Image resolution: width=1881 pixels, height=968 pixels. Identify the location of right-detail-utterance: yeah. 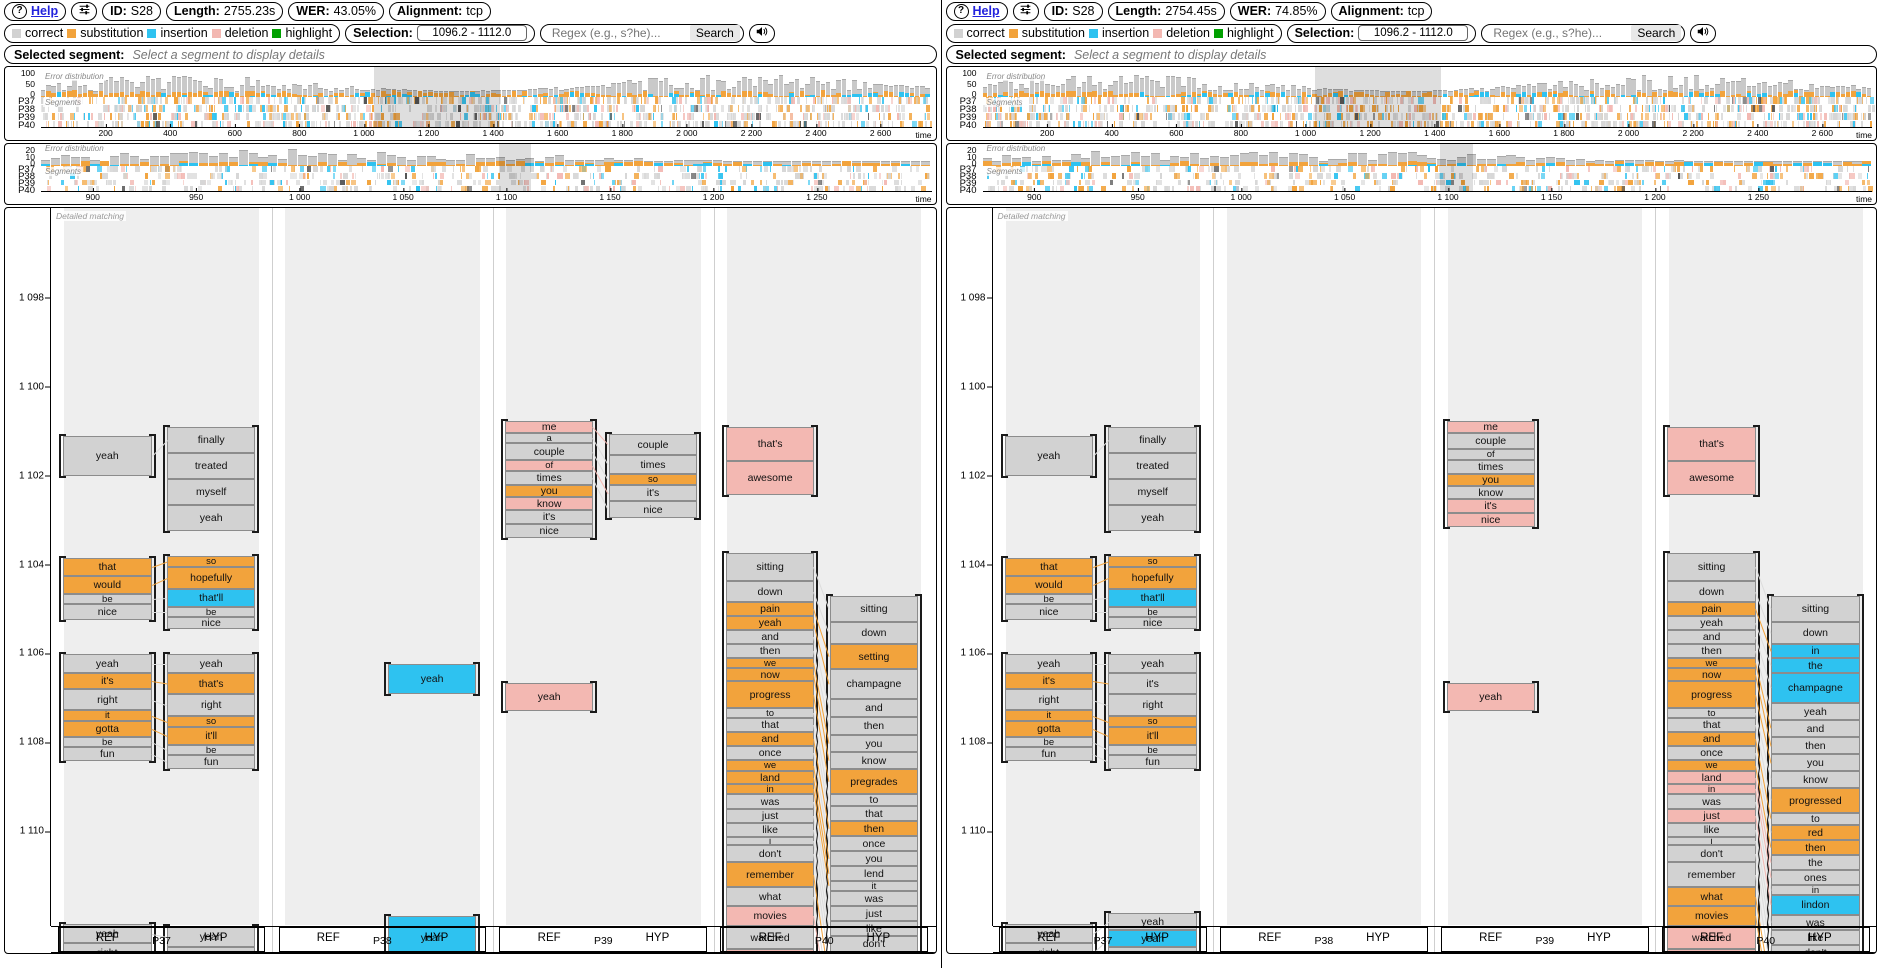
(1490, 697).